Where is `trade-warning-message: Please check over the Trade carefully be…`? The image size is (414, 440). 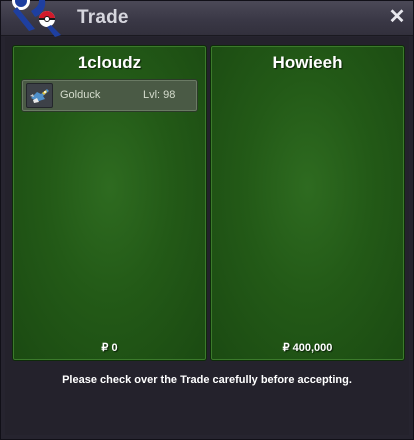
trade-warning-message: Please check over the Trade carefully be… is located at coordinates (207, 380).